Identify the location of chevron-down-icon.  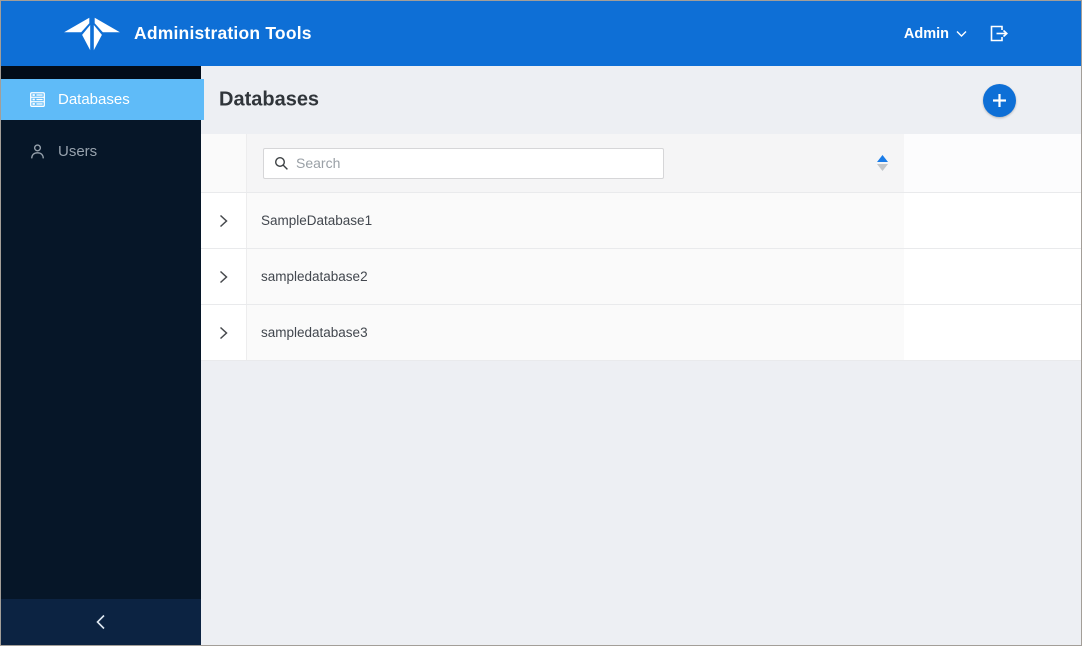
(961, 33).